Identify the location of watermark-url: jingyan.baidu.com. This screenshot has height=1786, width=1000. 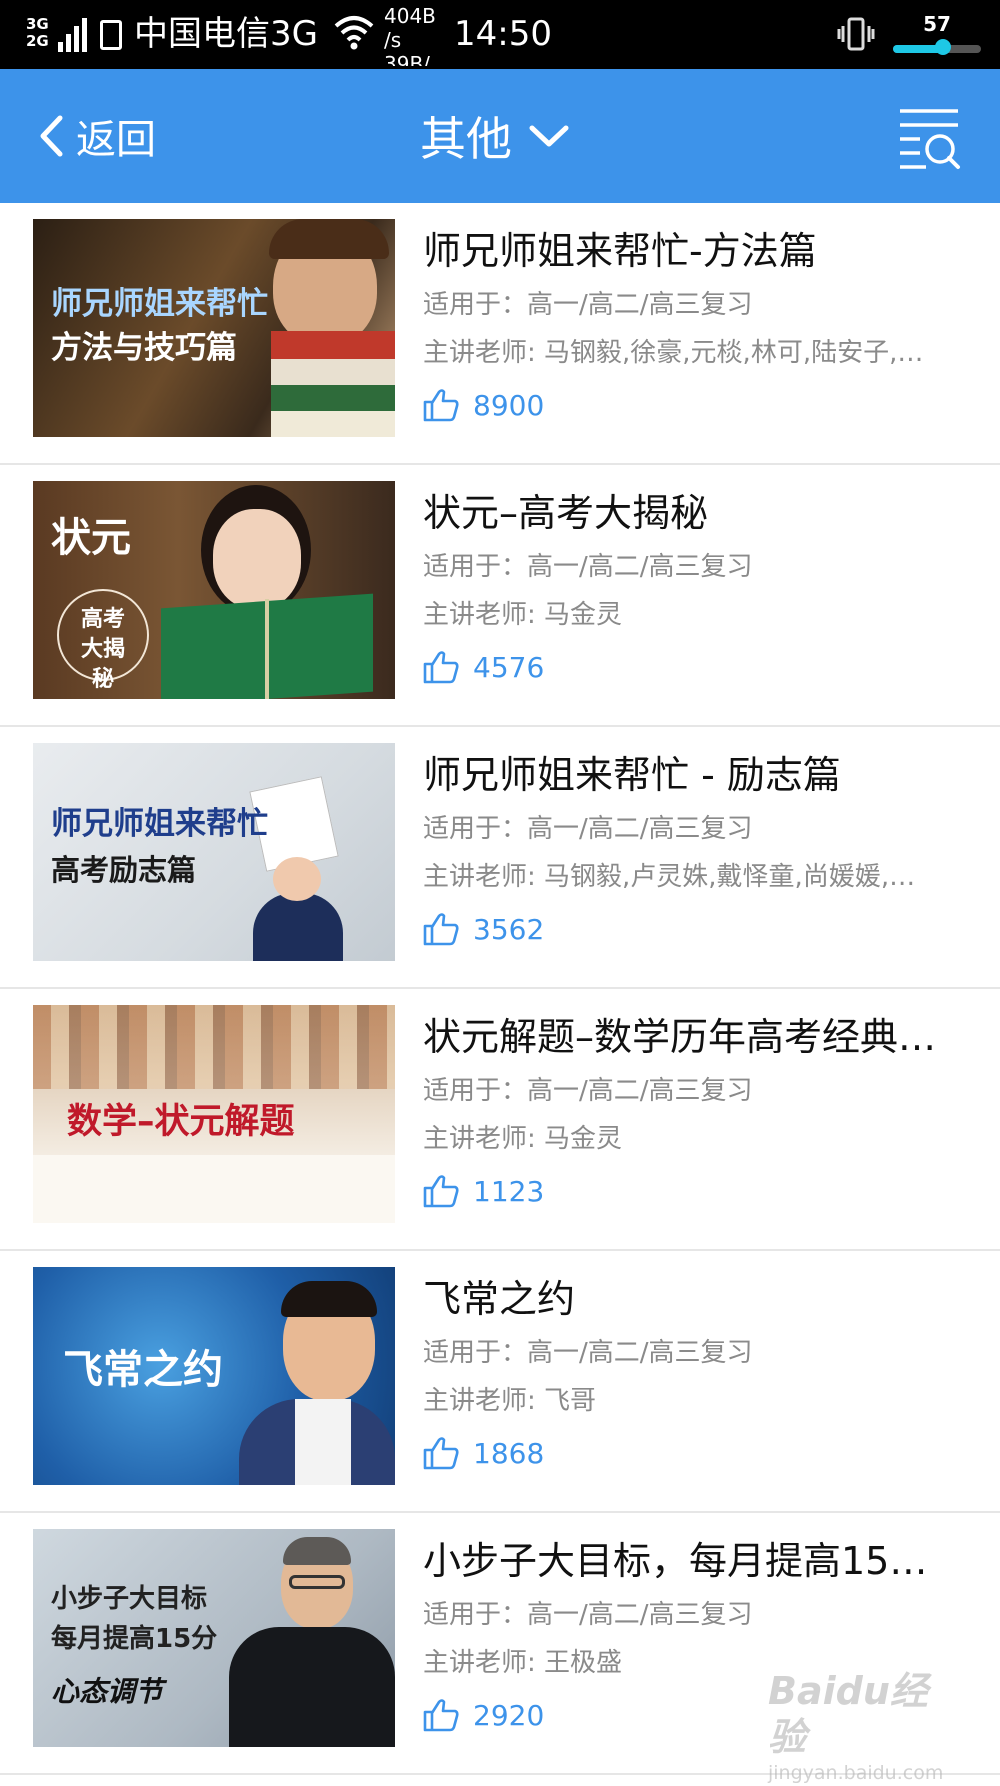
(856, 1773).